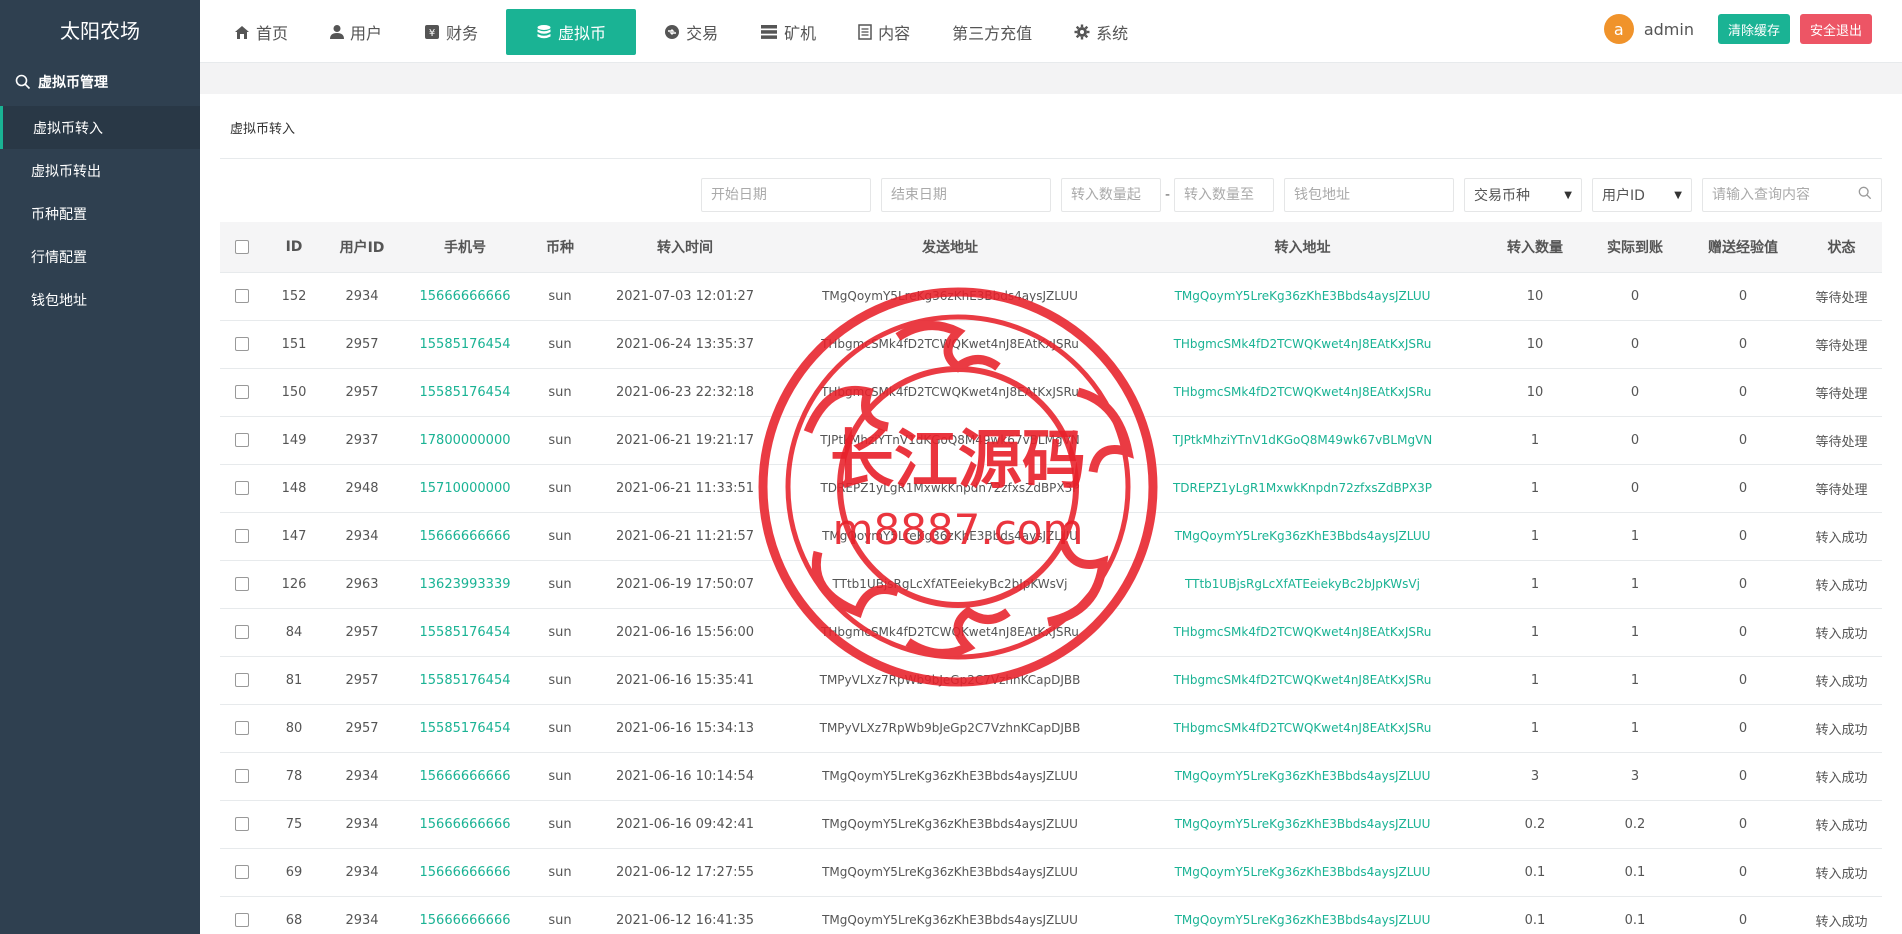 The width and height of the screenshot is (1902, 934). I want to click on cell-time: 2021-06-19 17:50:07, so click(685, 584).